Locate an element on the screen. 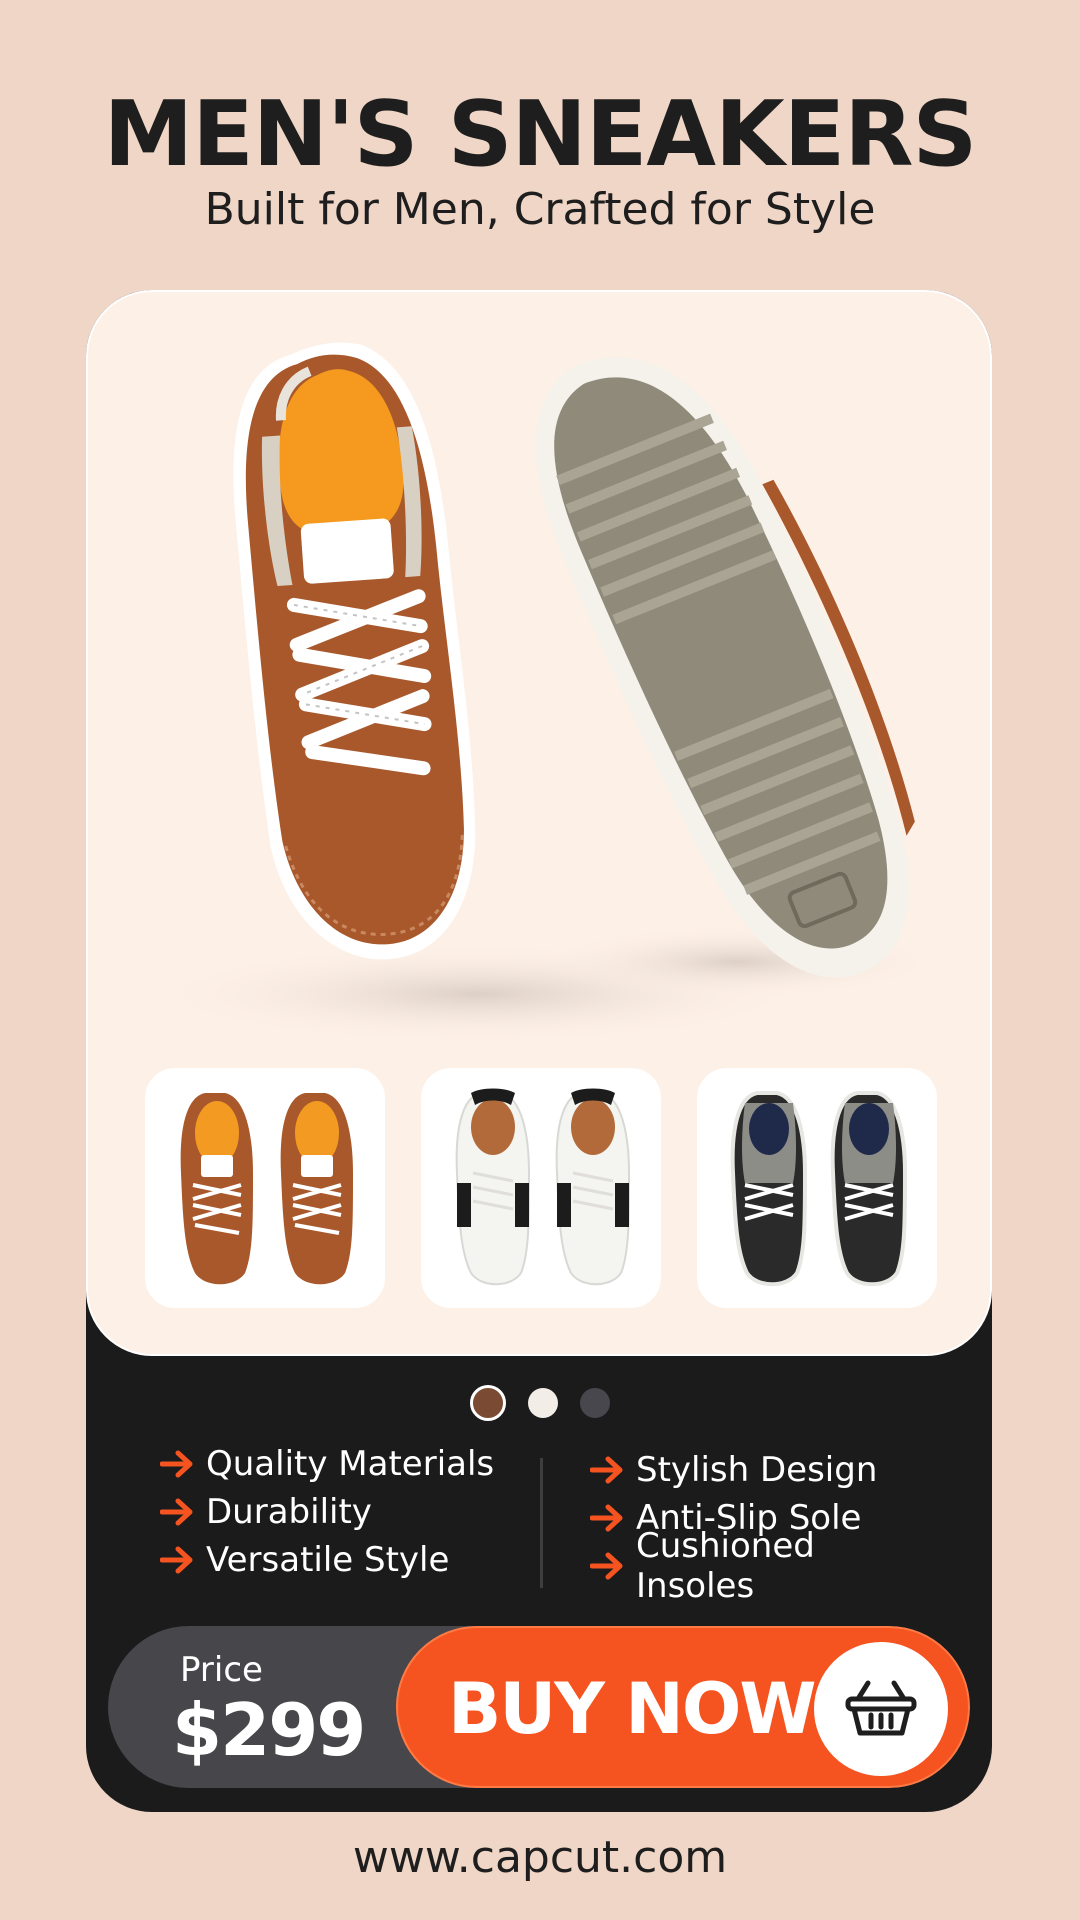 The image size is (1080, 1920). color-option-white is located at coordinates (543, 1403).